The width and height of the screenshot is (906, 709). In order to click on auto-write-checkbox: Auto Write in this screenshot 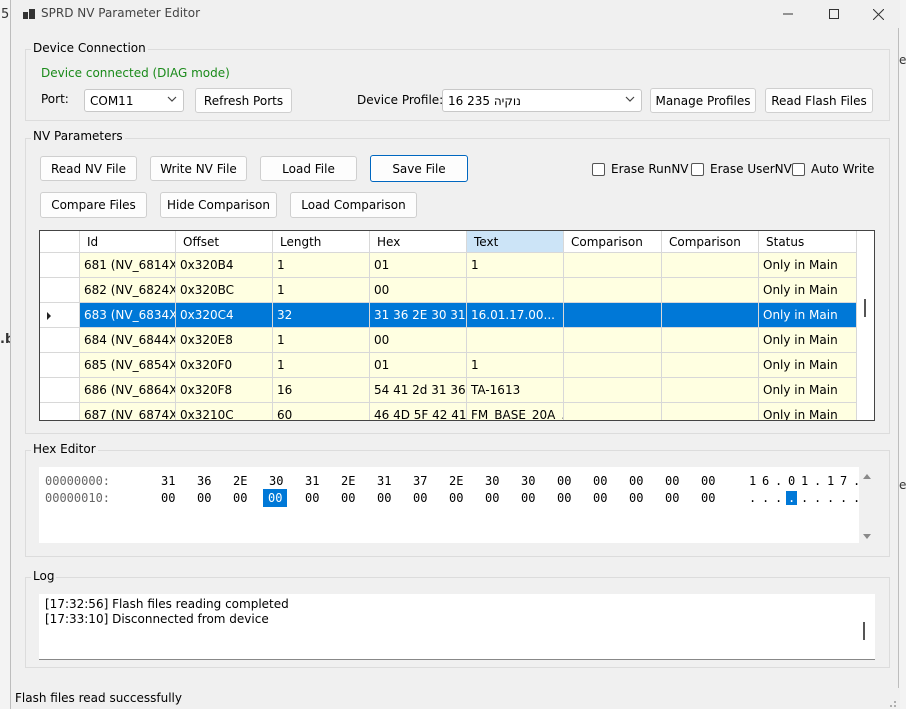, I will do `click(833, 169)`.